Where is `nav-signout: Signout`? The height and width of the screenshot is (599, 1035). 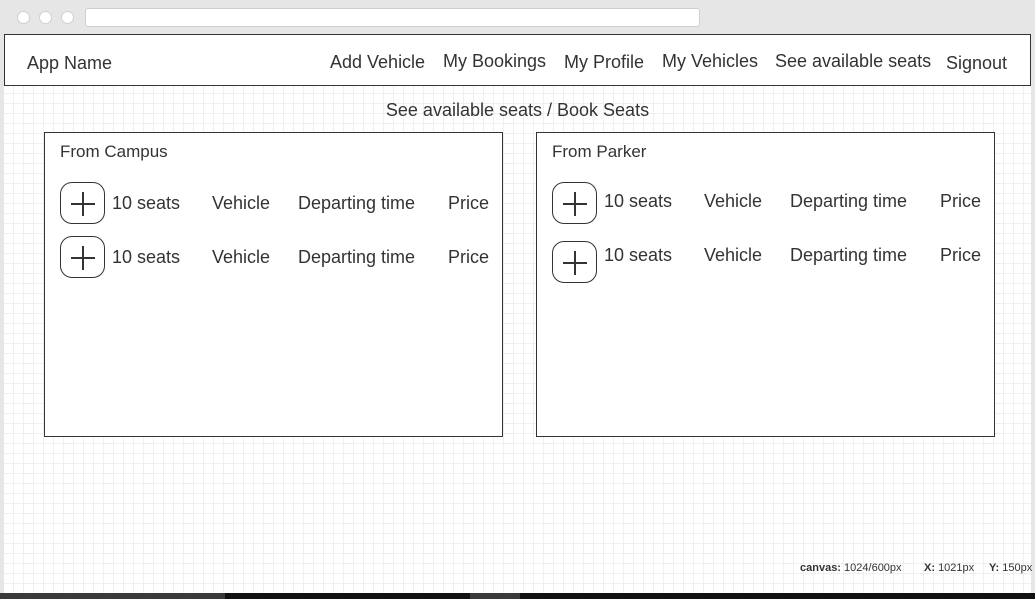
nav-signout: Signout is located at coordinates (976, 63).